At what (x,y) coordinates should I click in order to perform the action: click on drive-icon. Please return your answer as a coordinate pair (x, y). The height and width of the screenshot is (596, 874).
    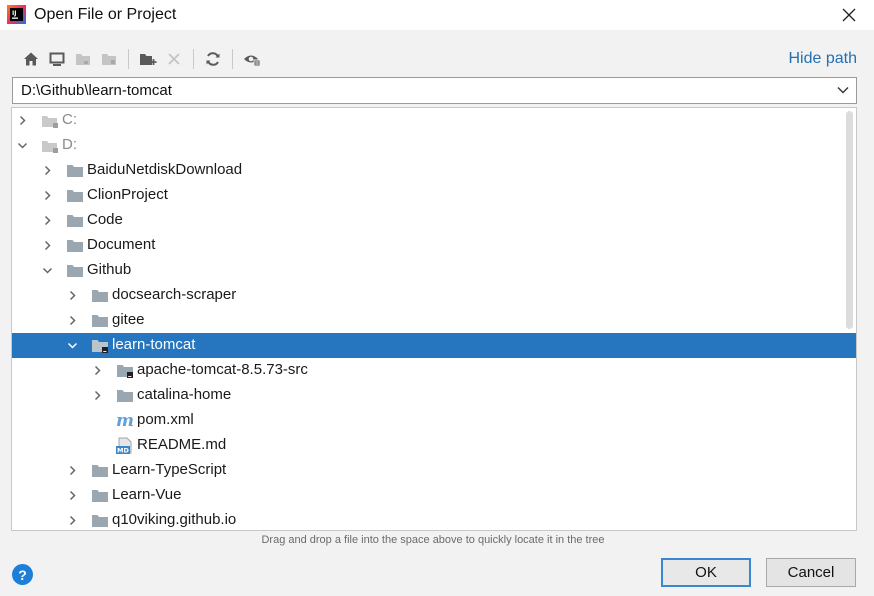
    Looking at the image, I should click on (50, 122).